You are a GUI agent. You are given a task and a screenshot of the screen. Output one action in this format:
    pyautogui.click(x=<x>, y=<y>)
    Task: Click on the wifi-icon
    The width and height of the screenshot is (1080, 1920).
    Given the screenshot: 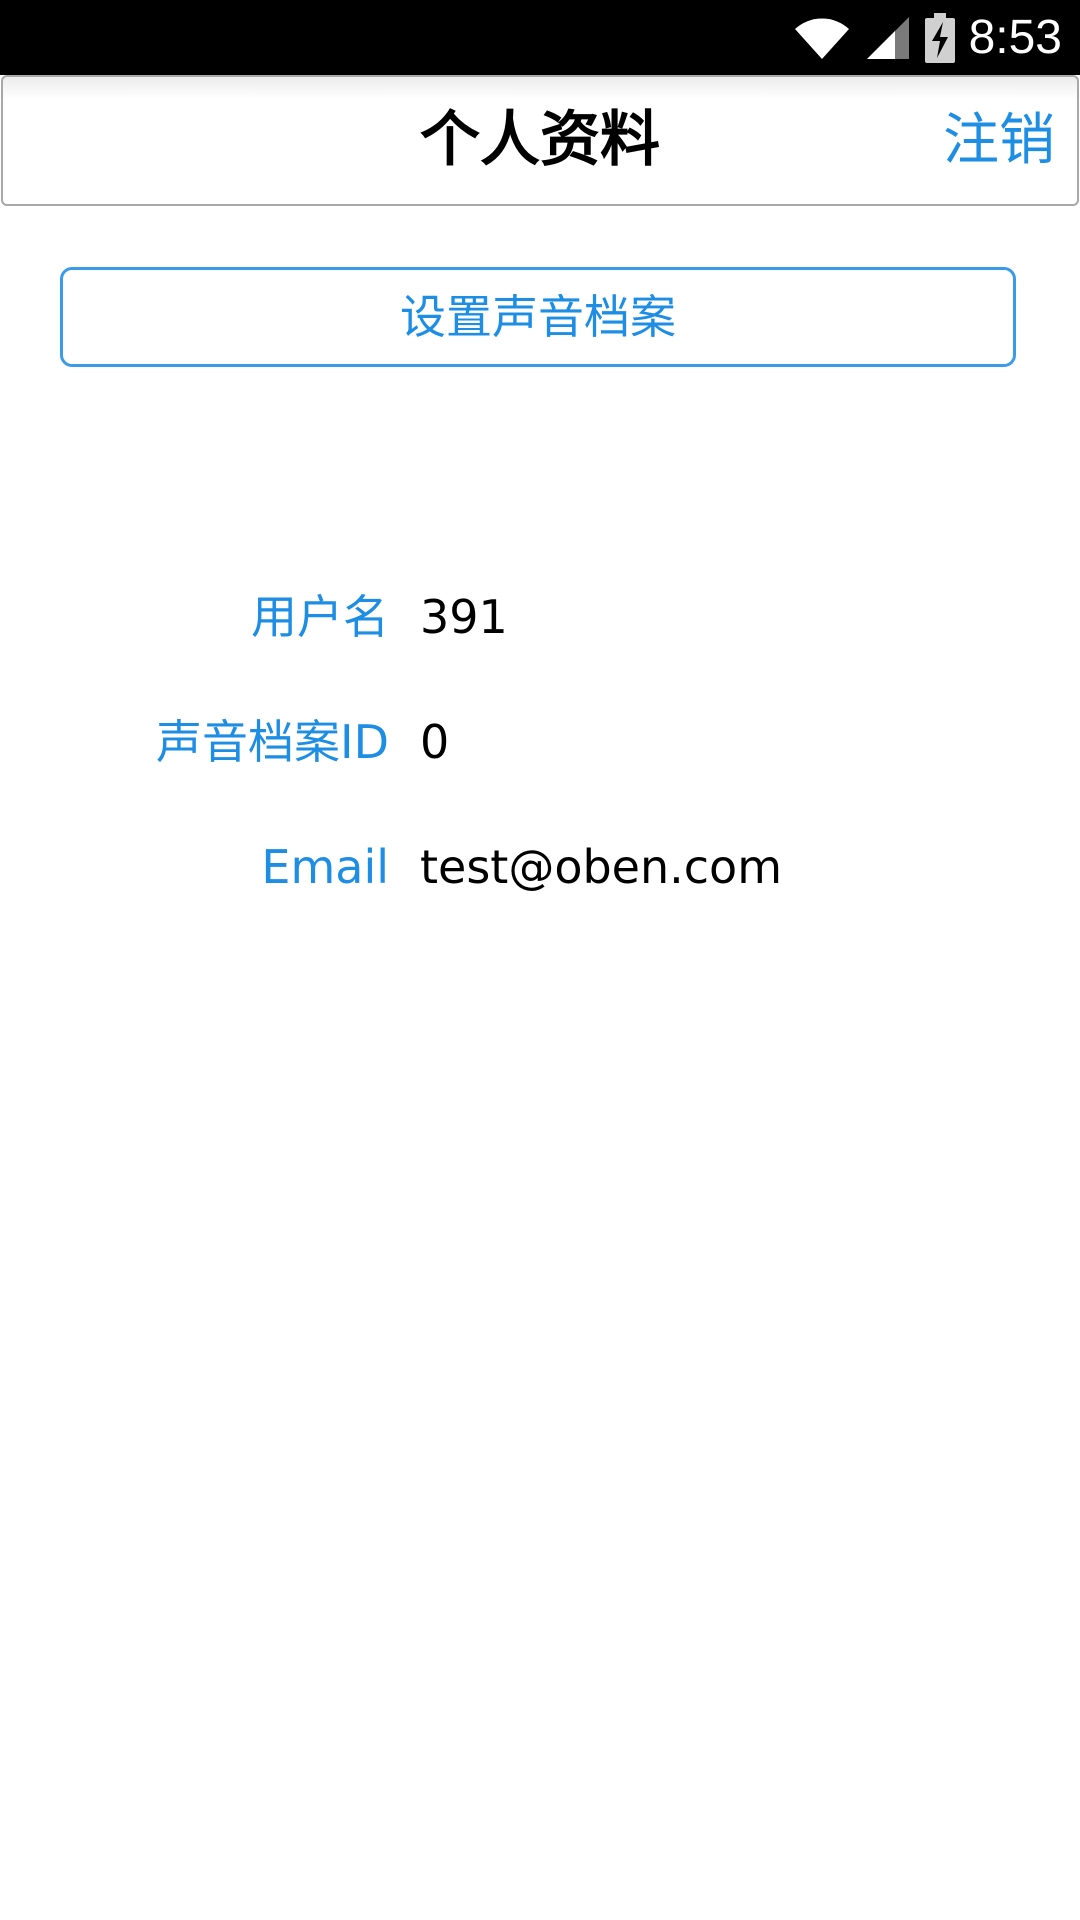 What is the action you would take?
    pyautogui.click(x=821, y=38)
    